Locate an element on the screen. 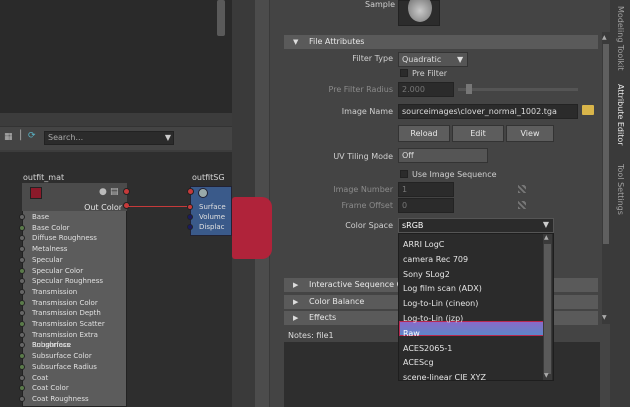 The image size is (630, 407). pre-filter-radius-field: 2.000 is located at coordinates (426, 89).